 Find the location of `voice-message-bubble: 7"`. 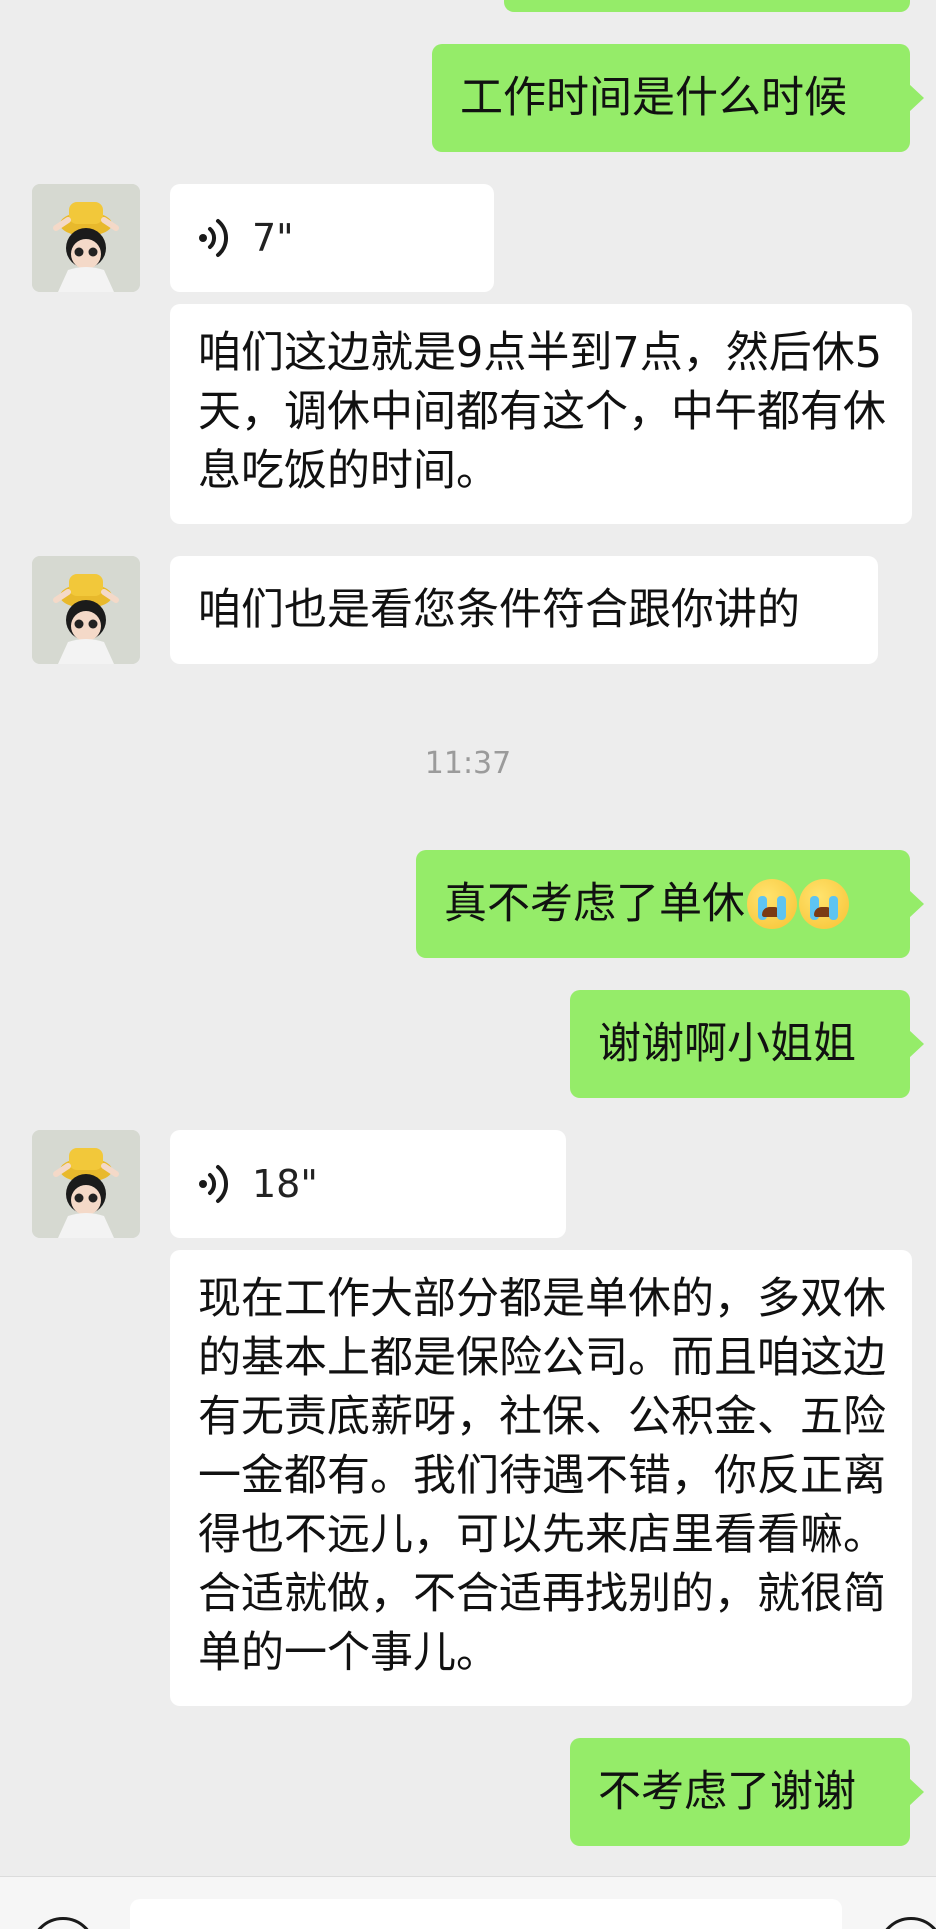

voice-message-bubble: 7" is located at coordinates (332, 238).